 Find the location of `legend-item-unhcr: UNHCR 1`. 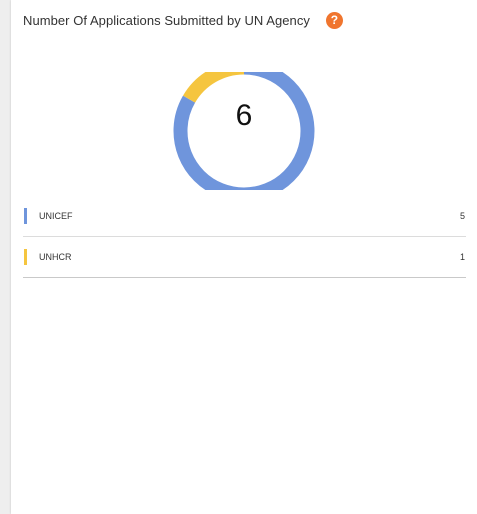

legend-item-unhcr: UNHCR 1 is located at coordinates (244, 257).